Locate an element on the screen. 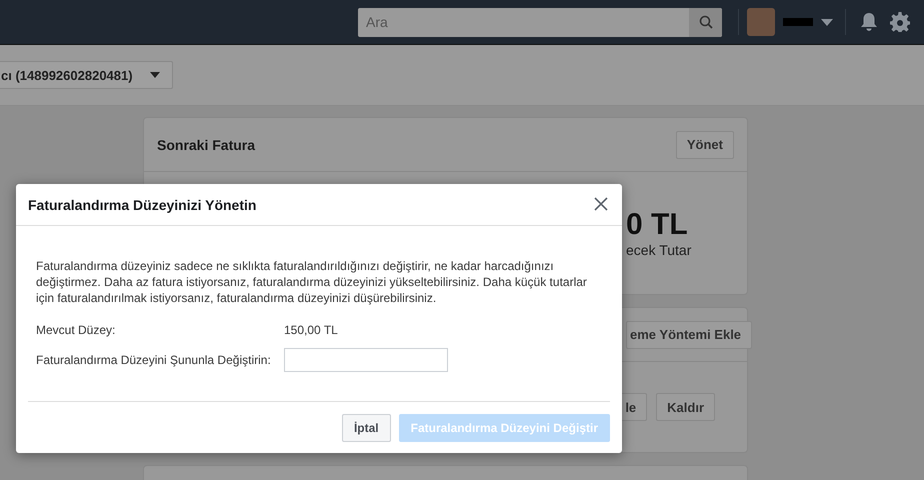 This screenshot has width=924, height=480. amount-caption: ecek Tutar is located at coordinates (659, 250).